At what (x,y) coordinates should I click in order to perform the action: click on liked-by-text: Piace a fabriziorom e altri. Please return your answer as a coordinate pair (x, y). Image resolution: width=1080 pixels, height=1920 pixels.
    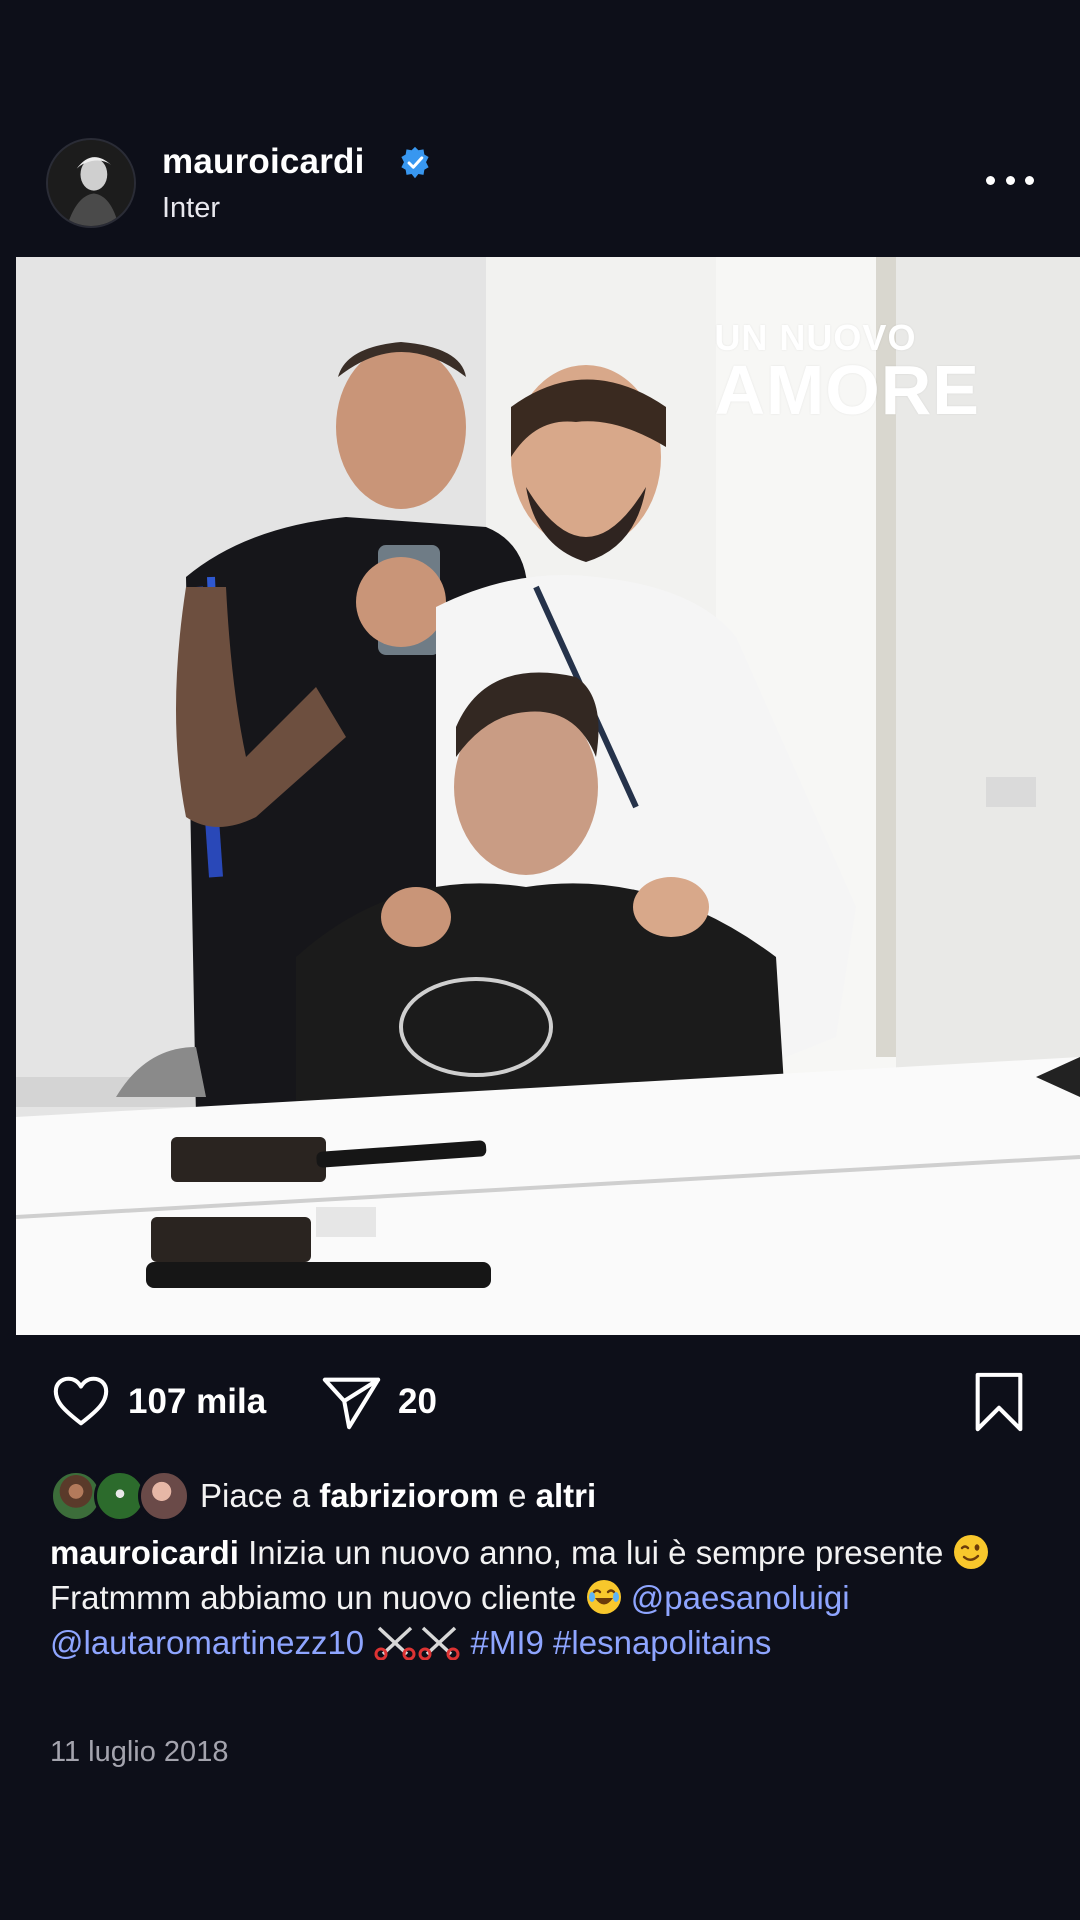
    Looking at the image, I should click on (398, 1496).